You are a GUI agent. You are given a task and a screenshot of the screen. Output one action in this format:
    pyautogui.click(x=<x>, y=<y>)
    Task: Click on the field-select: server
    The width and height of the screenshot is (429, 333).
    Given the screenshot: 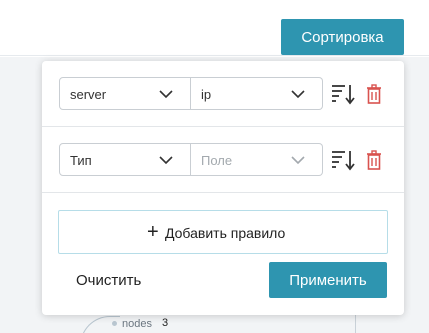 What is the action you would take?
    pyautogui.click(x=125, y=93)
    